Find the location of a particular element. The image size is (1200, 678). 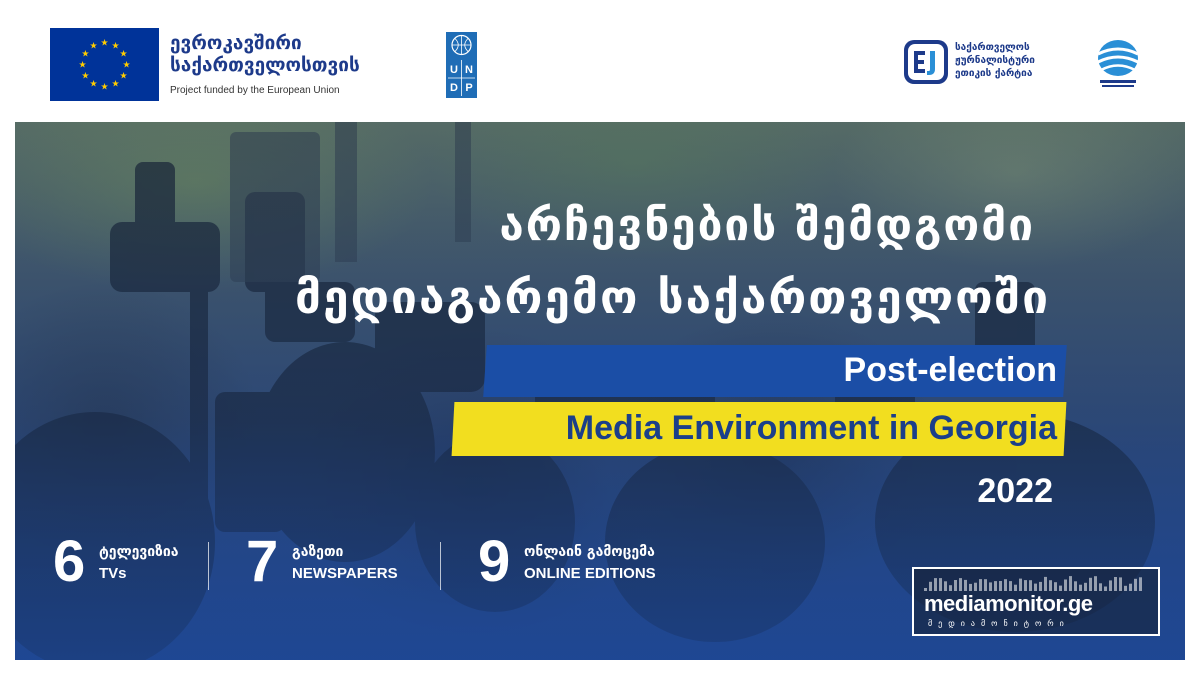

undp-letter-p: P is located at coordinates (468, 88).